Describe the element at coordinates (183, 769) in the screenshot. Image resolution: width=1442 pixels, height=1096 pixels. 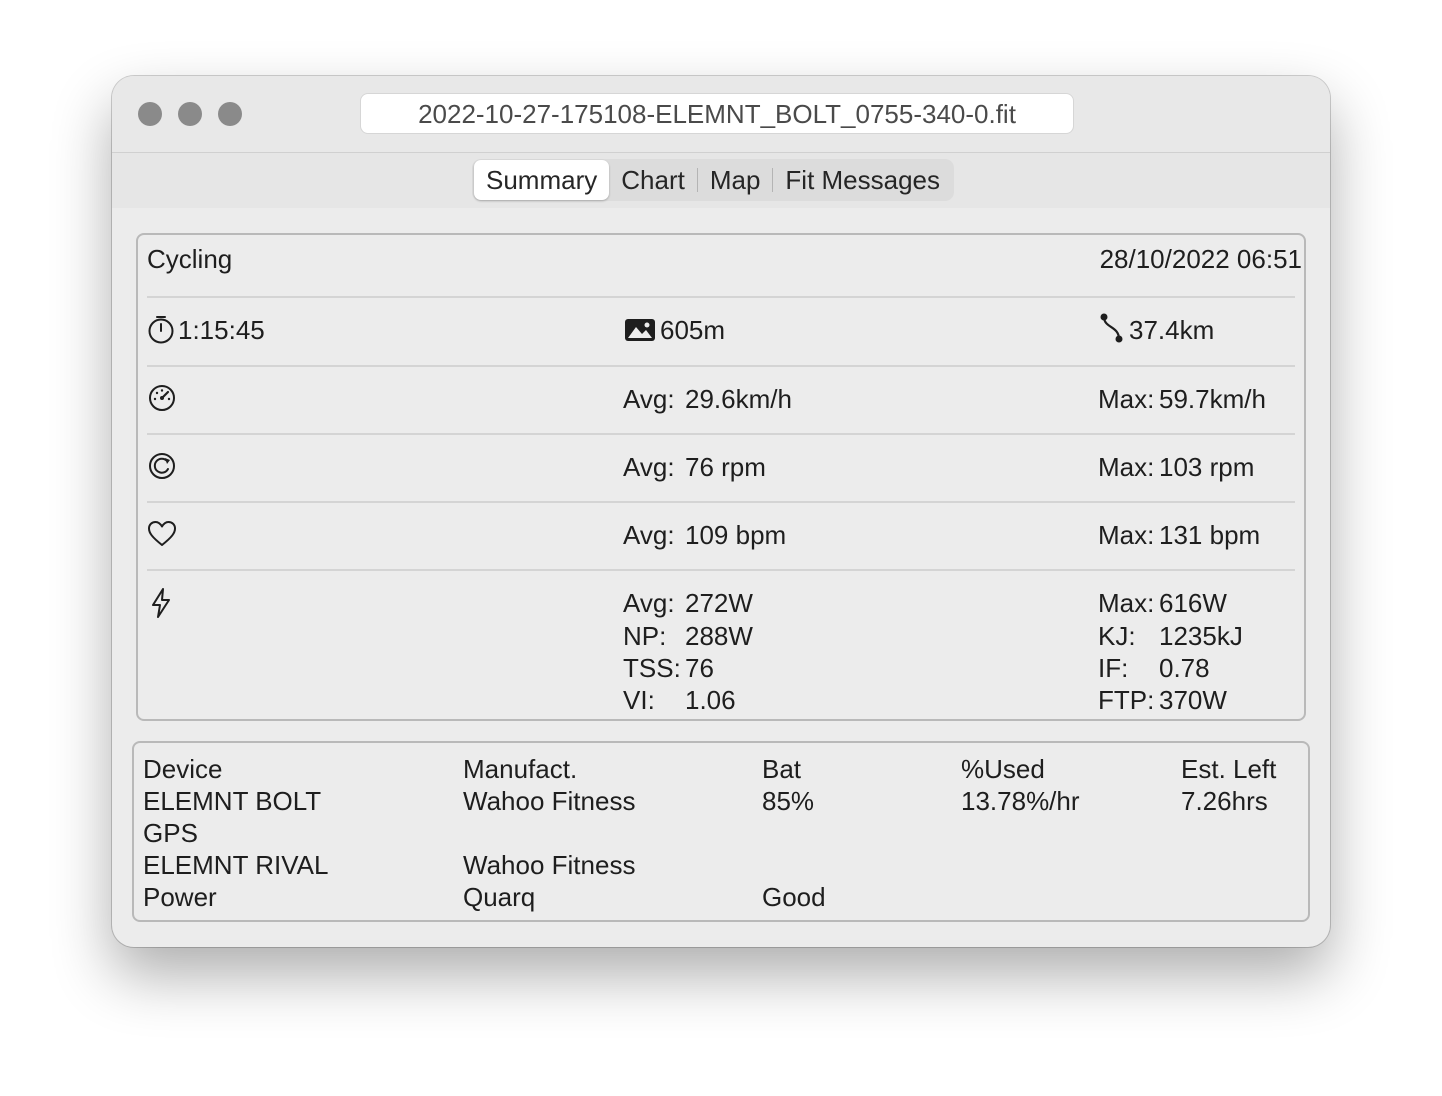
I see `devices-header-device: Device` at that location.